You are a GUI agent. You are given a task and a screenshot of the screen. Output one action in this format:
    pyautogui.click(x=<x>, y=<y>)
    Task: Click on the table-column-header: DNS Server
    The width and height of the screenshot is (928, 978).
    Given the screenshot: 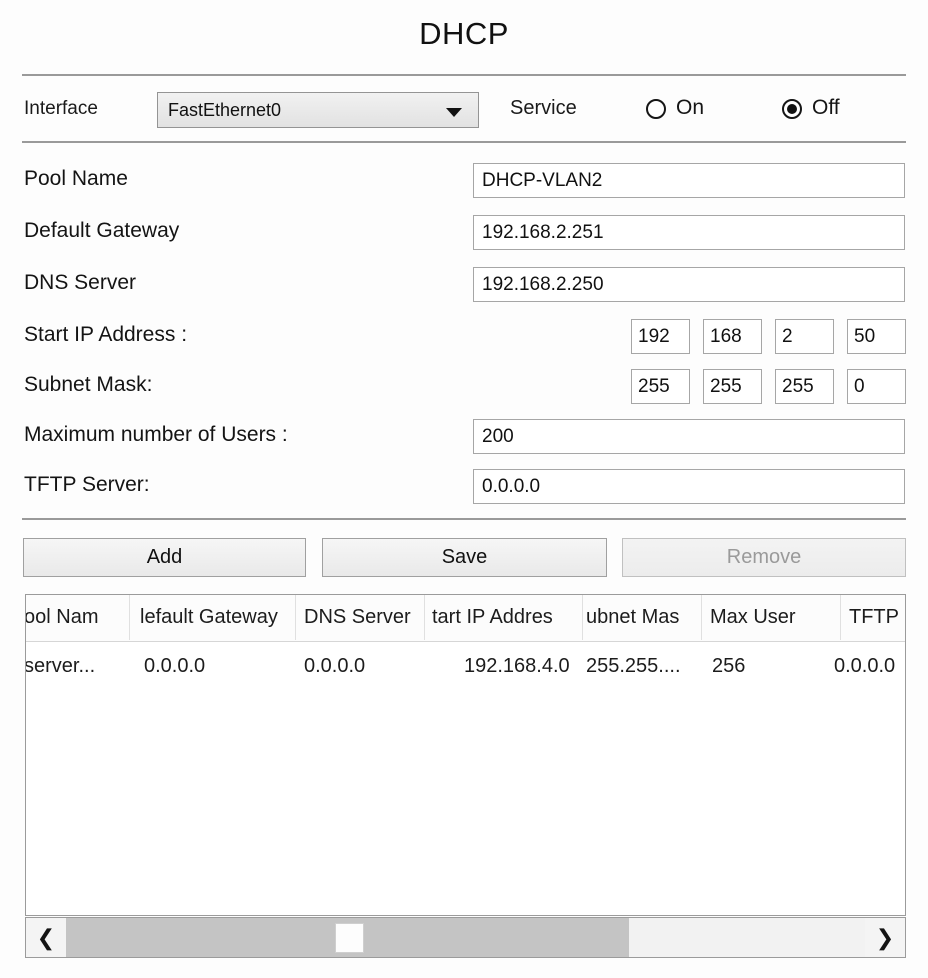 What is the action you would take?
    pyautogui.click(x=362, y=617)
    